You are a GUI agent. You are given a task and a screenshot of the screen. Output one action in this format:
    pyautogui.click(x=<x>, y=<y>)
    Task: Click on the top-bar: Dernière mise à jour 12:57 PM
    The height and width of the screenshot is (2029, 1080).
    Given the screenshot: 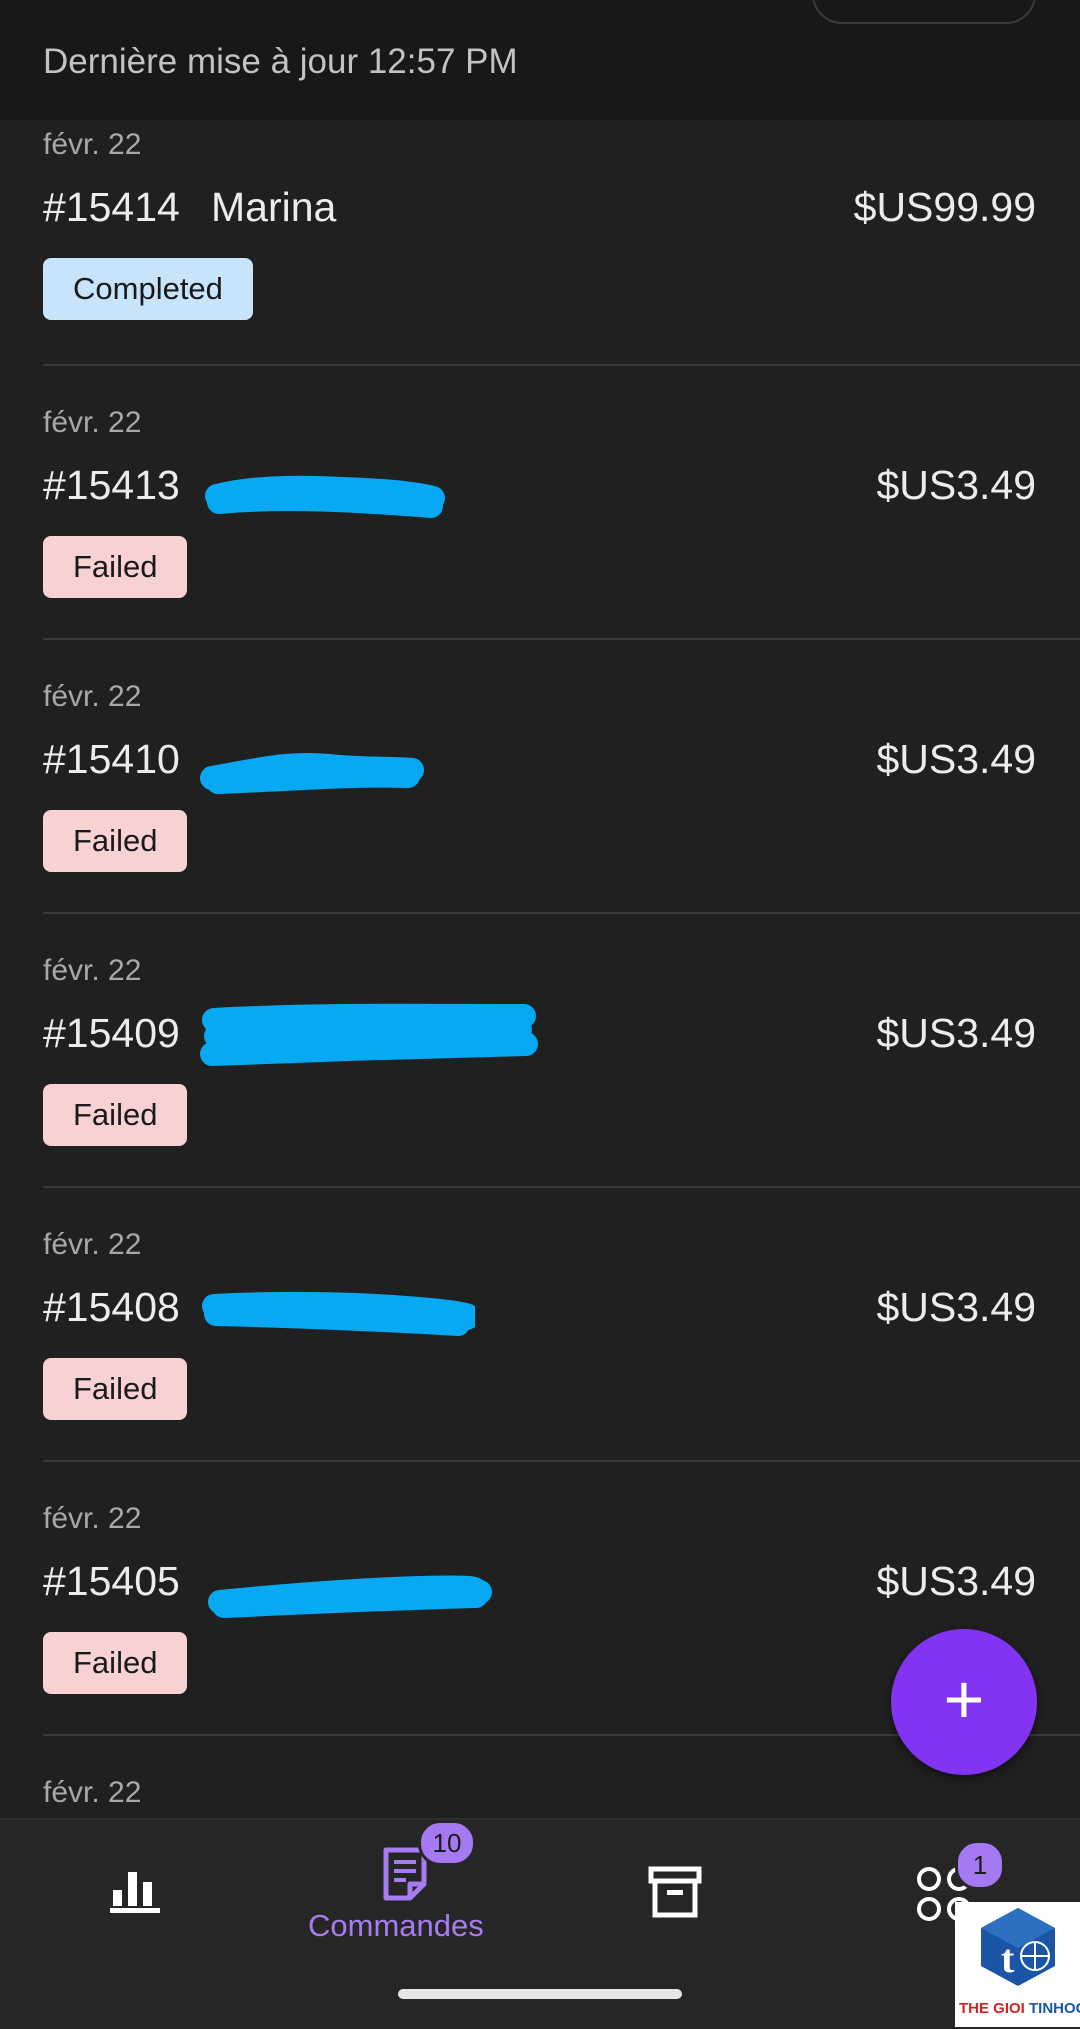 What is the action you would take?
    pyautogui.click(x=540, y=60)
    